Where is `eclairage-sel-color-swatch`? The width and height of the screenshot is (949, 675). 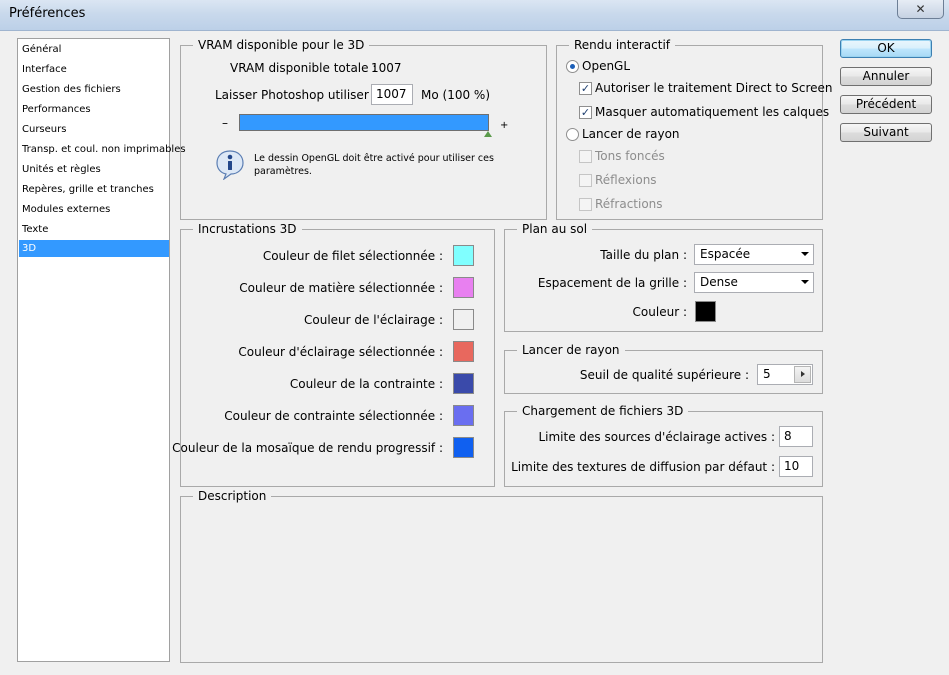
eclairage-sel-color-swatch is located at coordinates (463, 351).